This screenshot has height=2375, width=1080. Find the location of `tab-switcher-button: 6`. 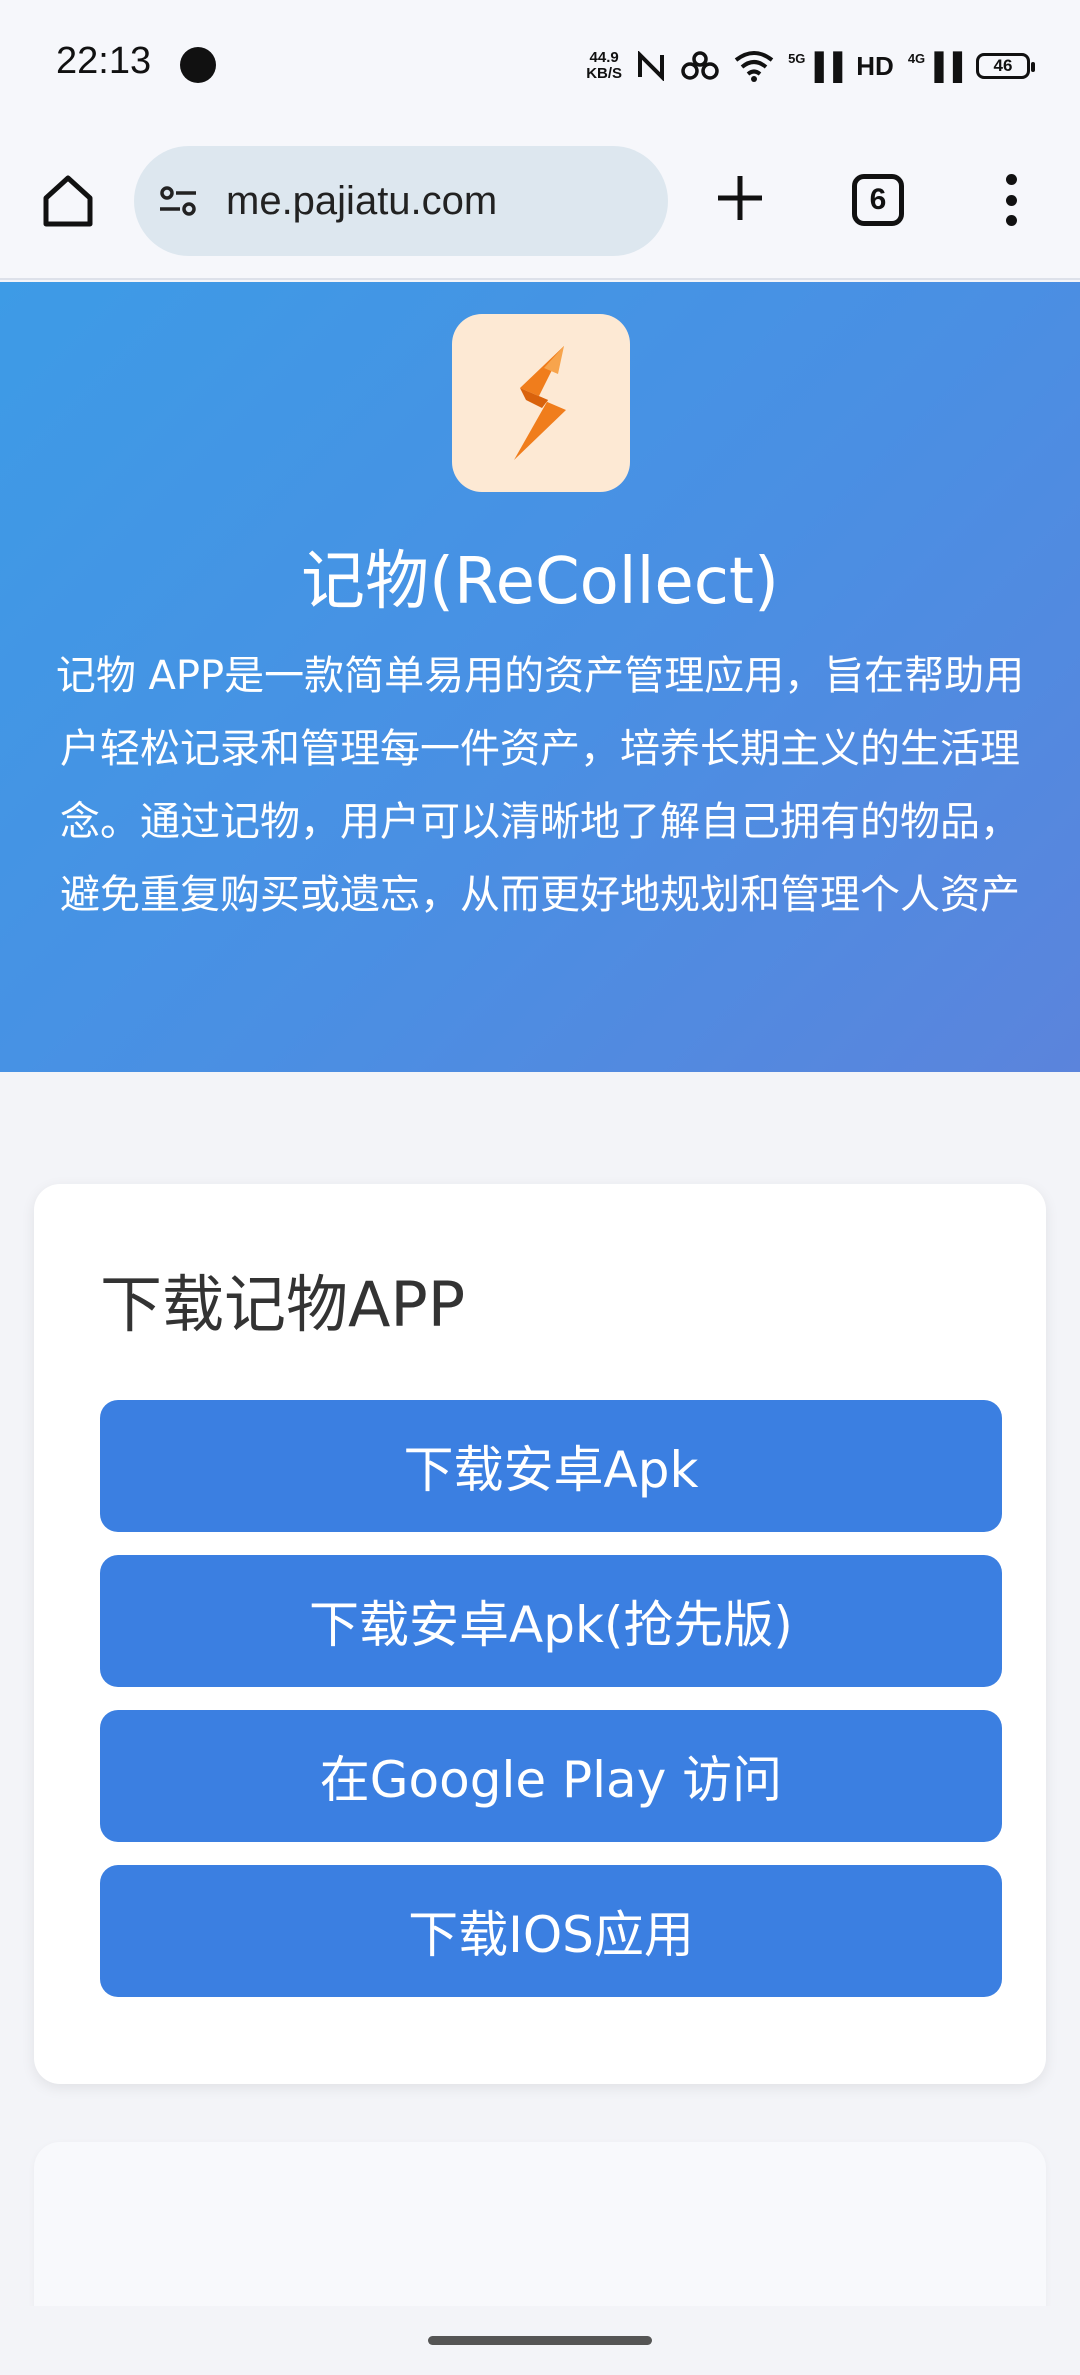

tab-switcher-button: 6 is located at coordinates (878, 200).